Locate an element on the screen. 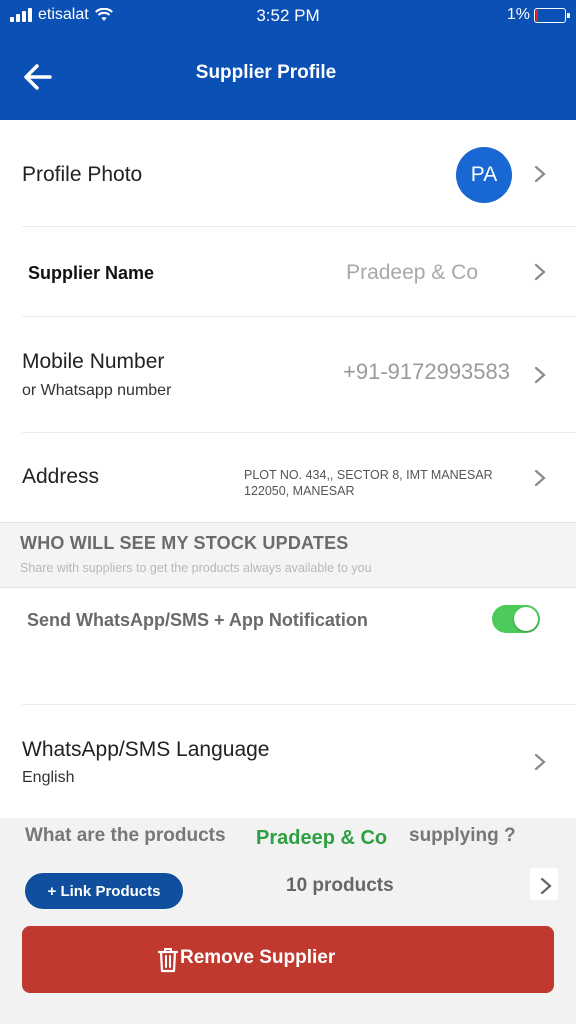 The width and height of the screenshot is (576, 1024). products-question-suffix: supplying ? is located at coordinates (462, 835).